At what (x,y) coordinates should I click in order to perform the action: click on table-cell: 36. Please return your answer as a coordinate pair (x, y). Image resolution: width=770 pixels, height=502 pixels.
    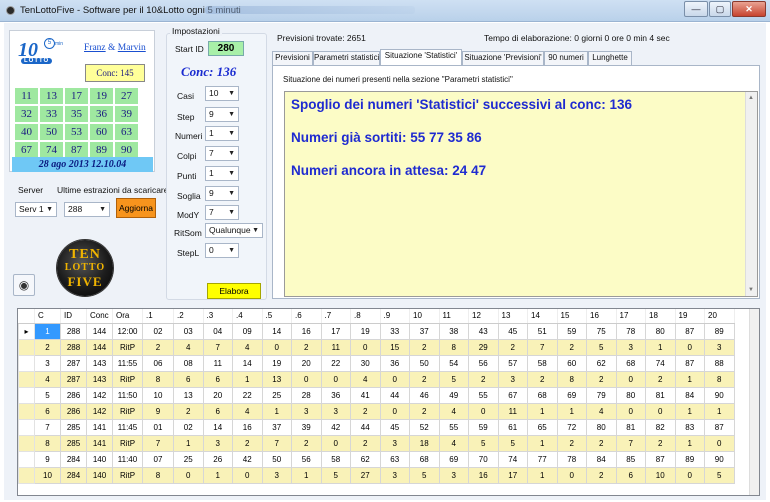
    Looking at the image, I should click on (394, 363).